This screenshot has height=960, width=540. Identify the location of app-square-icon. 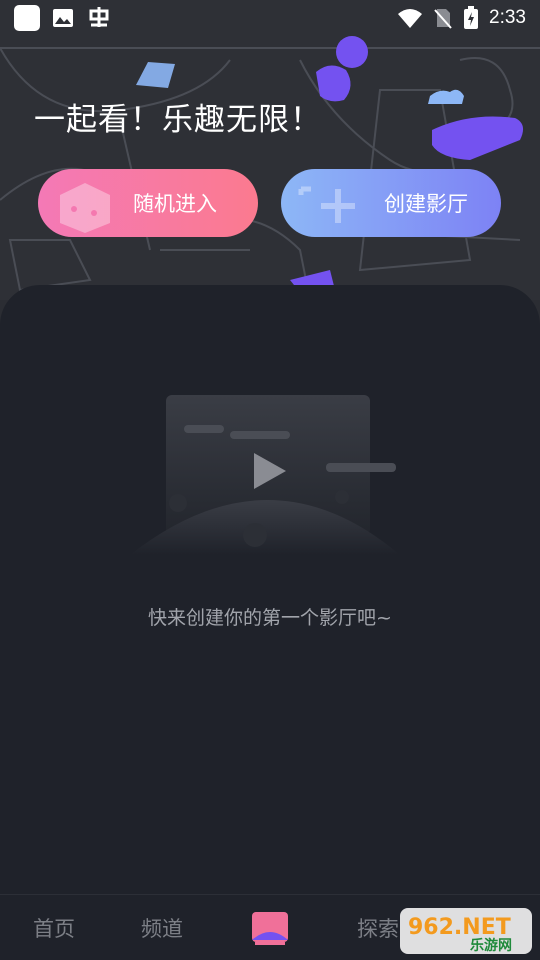
(27, 18).